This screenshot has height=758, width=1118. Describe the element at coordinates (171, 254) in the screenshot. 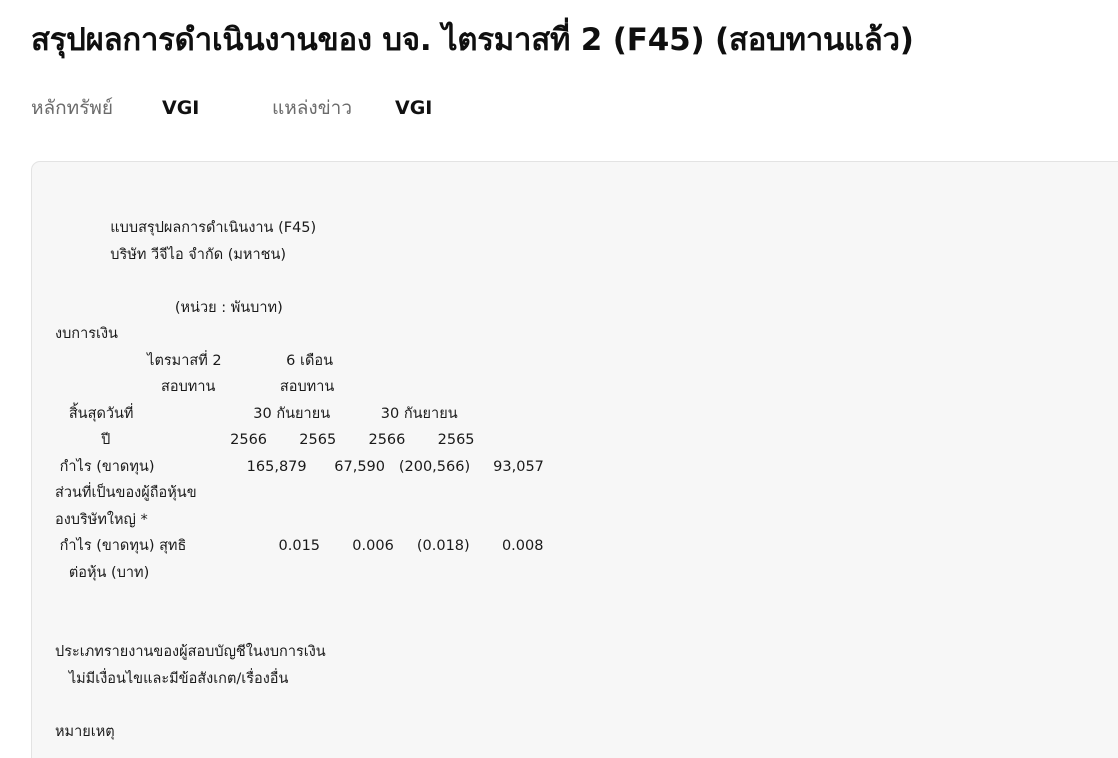

I see `news-body-line: บริษัท วีจีไอ จำกัด (มหาชน)` at that location.